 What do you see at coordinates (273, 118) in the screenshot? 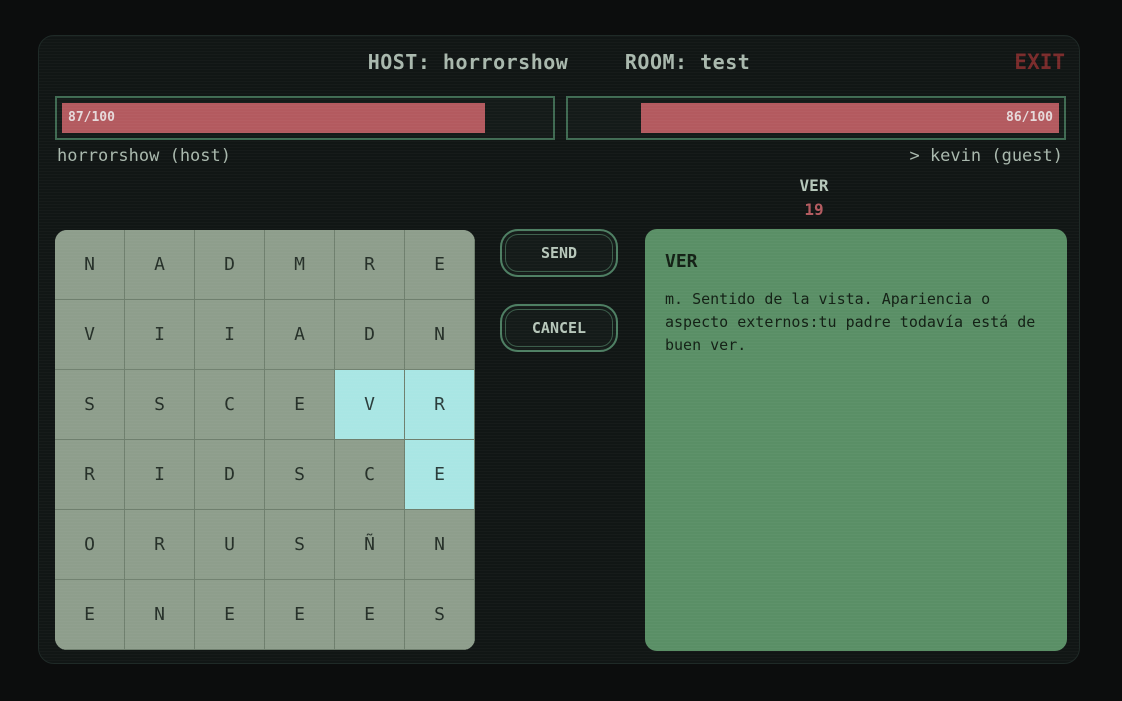
I see `host-health-fill` at bounding box center [273, 118].